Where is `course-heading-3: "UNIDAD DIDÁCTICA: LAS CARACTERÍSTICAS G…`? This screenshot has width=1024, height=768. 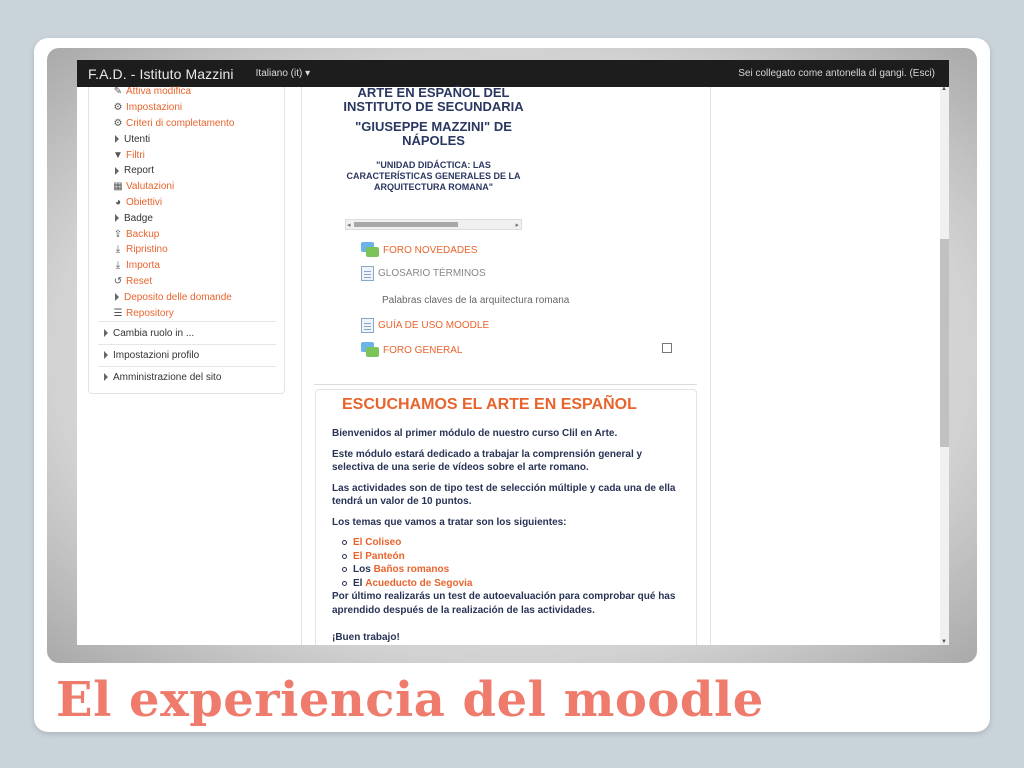
course-heading-3: "UNIDAD DIDÁCTICA: LAS CARACTERÍSTICAS G… is located at coordinates (433, 176).